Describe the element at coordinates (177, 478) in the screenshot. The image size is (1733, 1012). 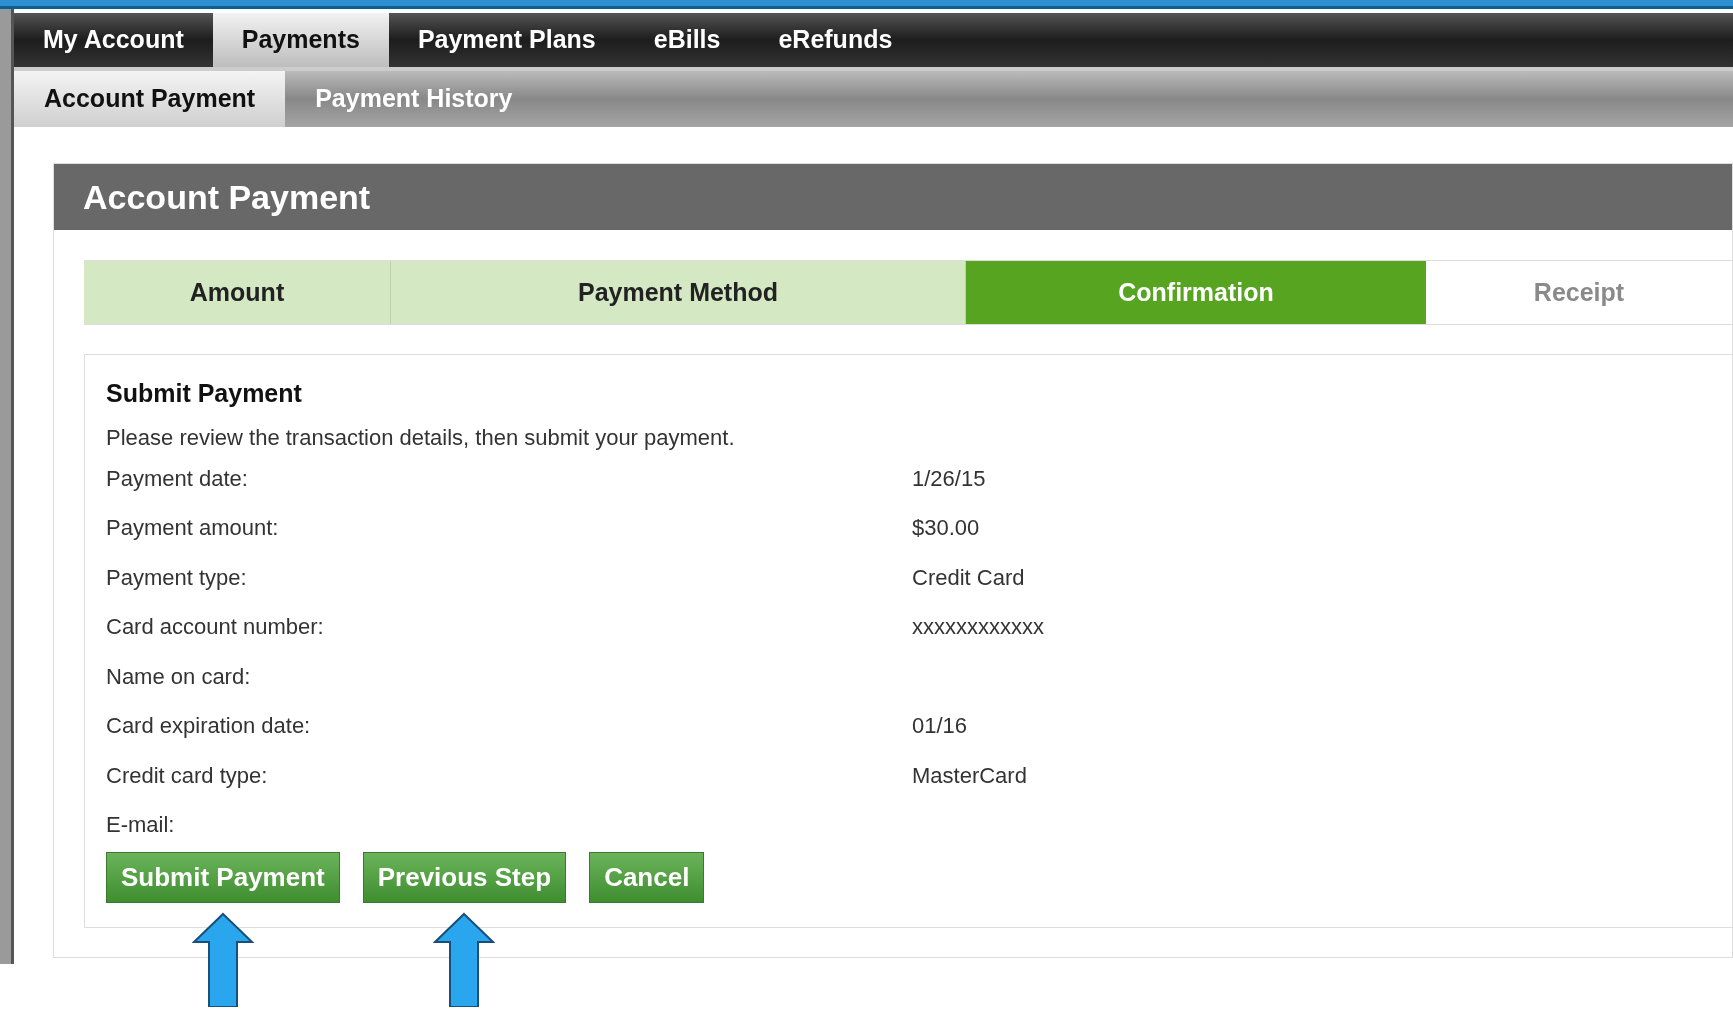
I see `detail-label: Payment date:` at that location.